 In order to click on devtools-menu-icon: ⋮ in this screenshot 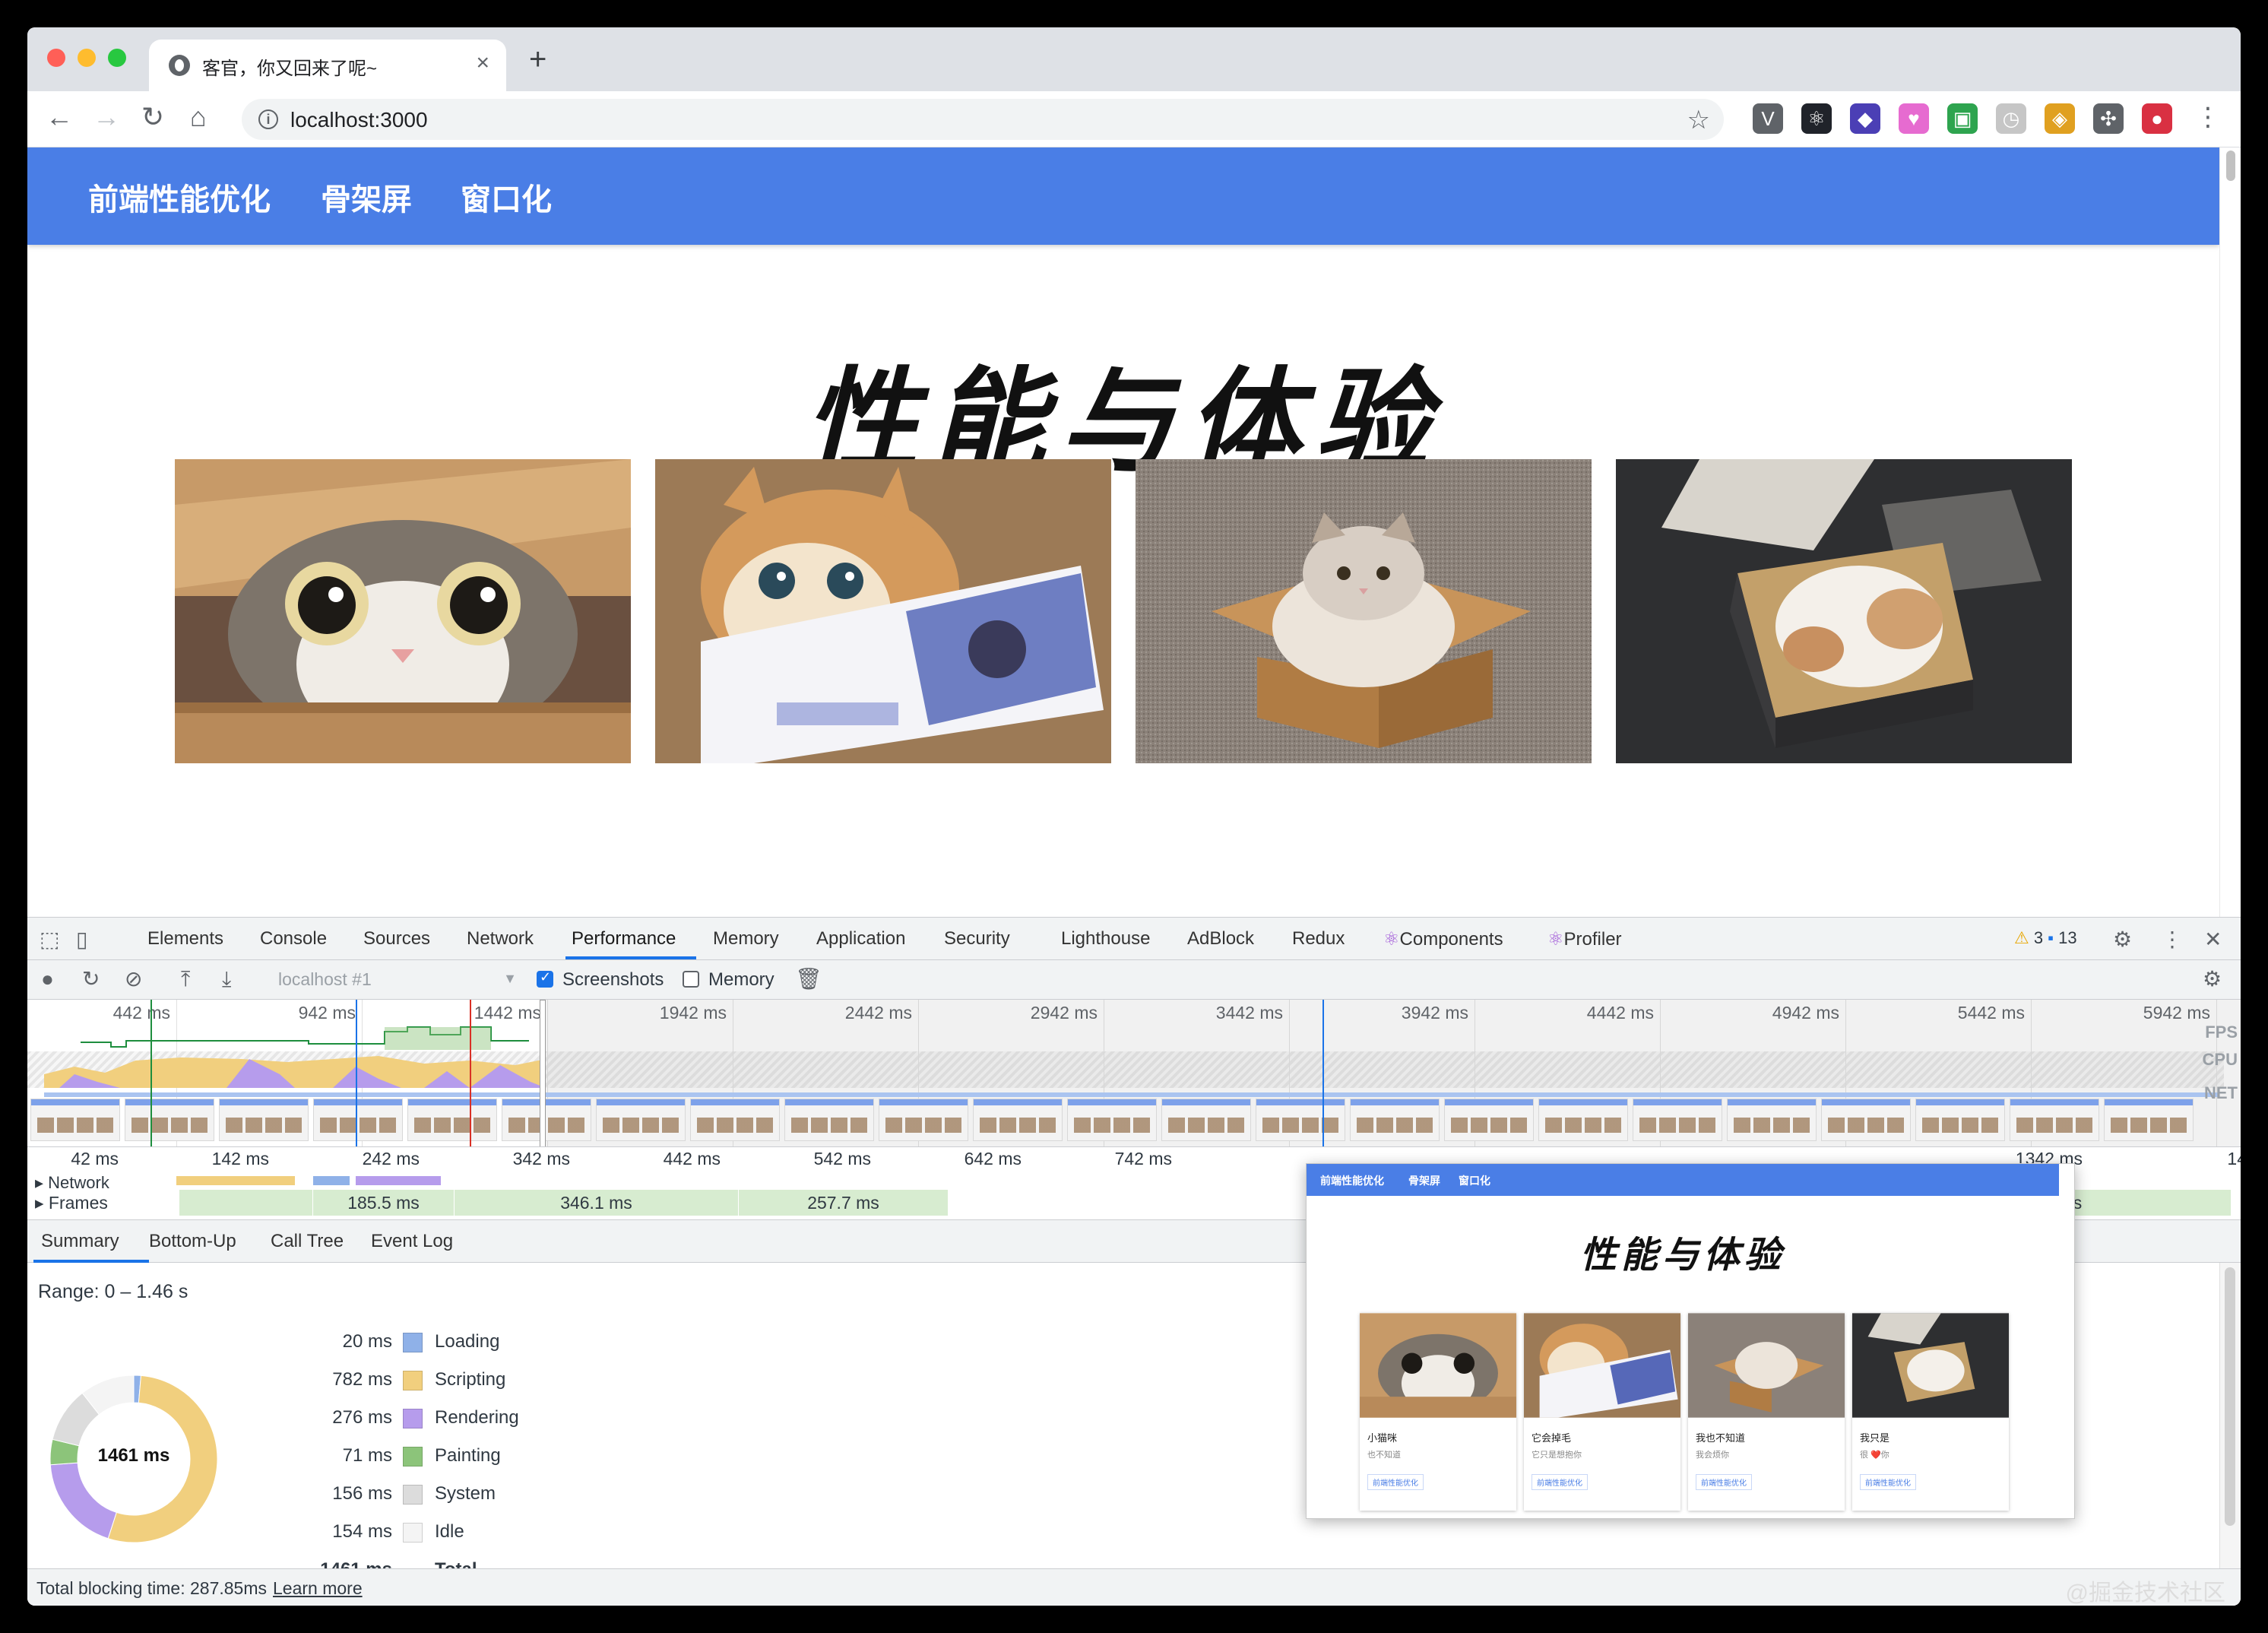, I will do `click(2172, 939)`.